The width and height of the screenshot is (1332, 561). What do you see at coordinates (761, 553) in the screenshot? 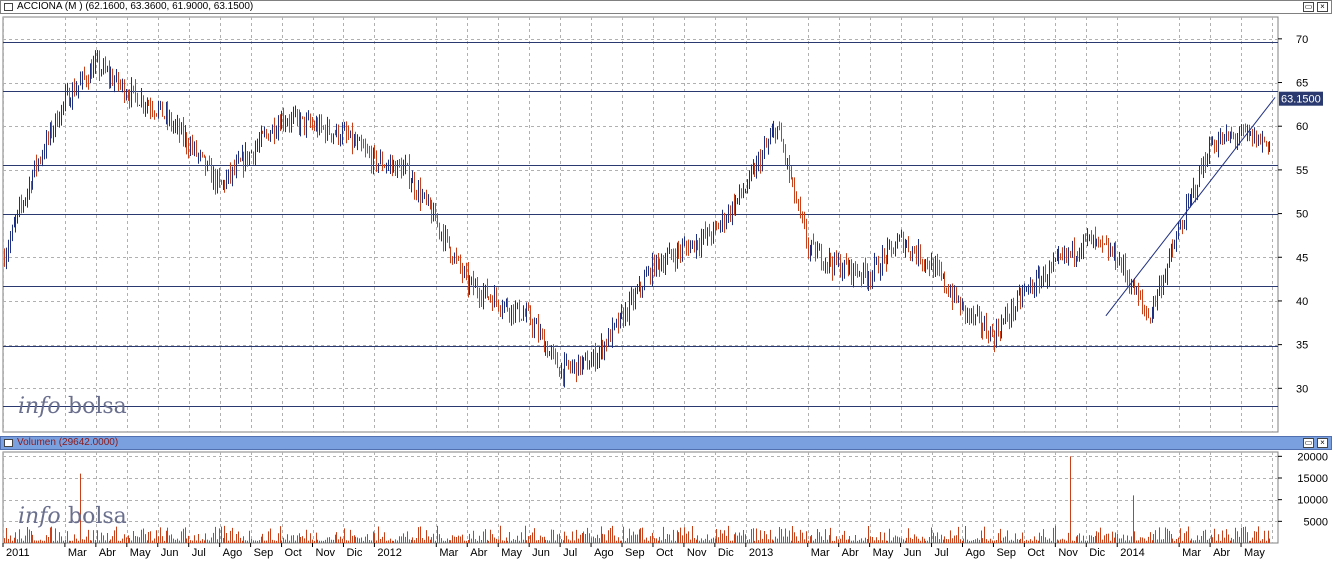
I see `x-tick-label: 2013` at bounding box center [761, 553].